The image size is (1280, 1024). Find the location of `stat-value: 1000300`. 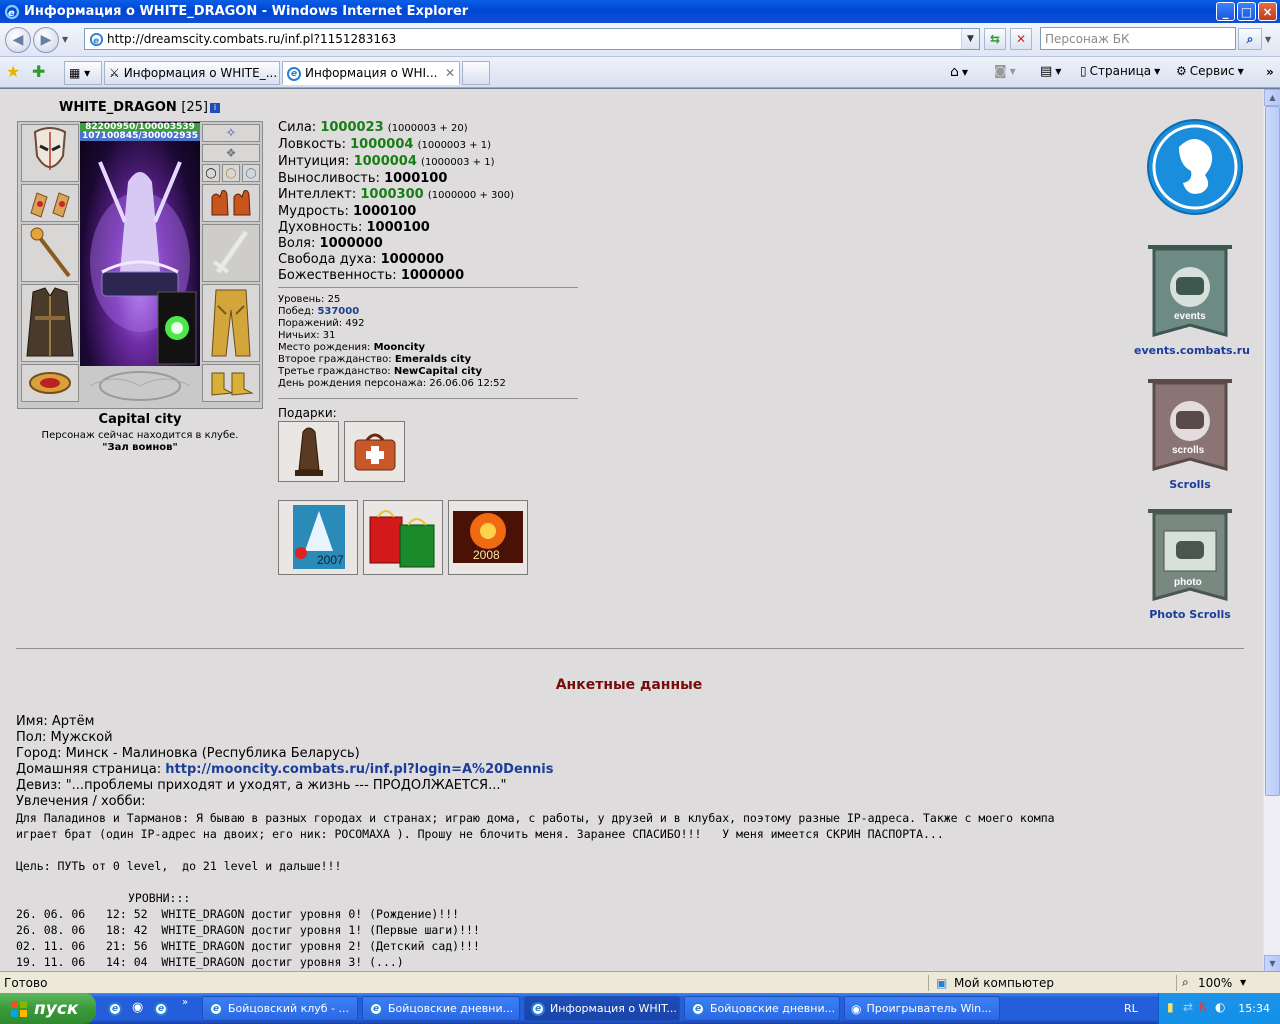

stat-value: 1000300 is located at coordinates (392, 194).